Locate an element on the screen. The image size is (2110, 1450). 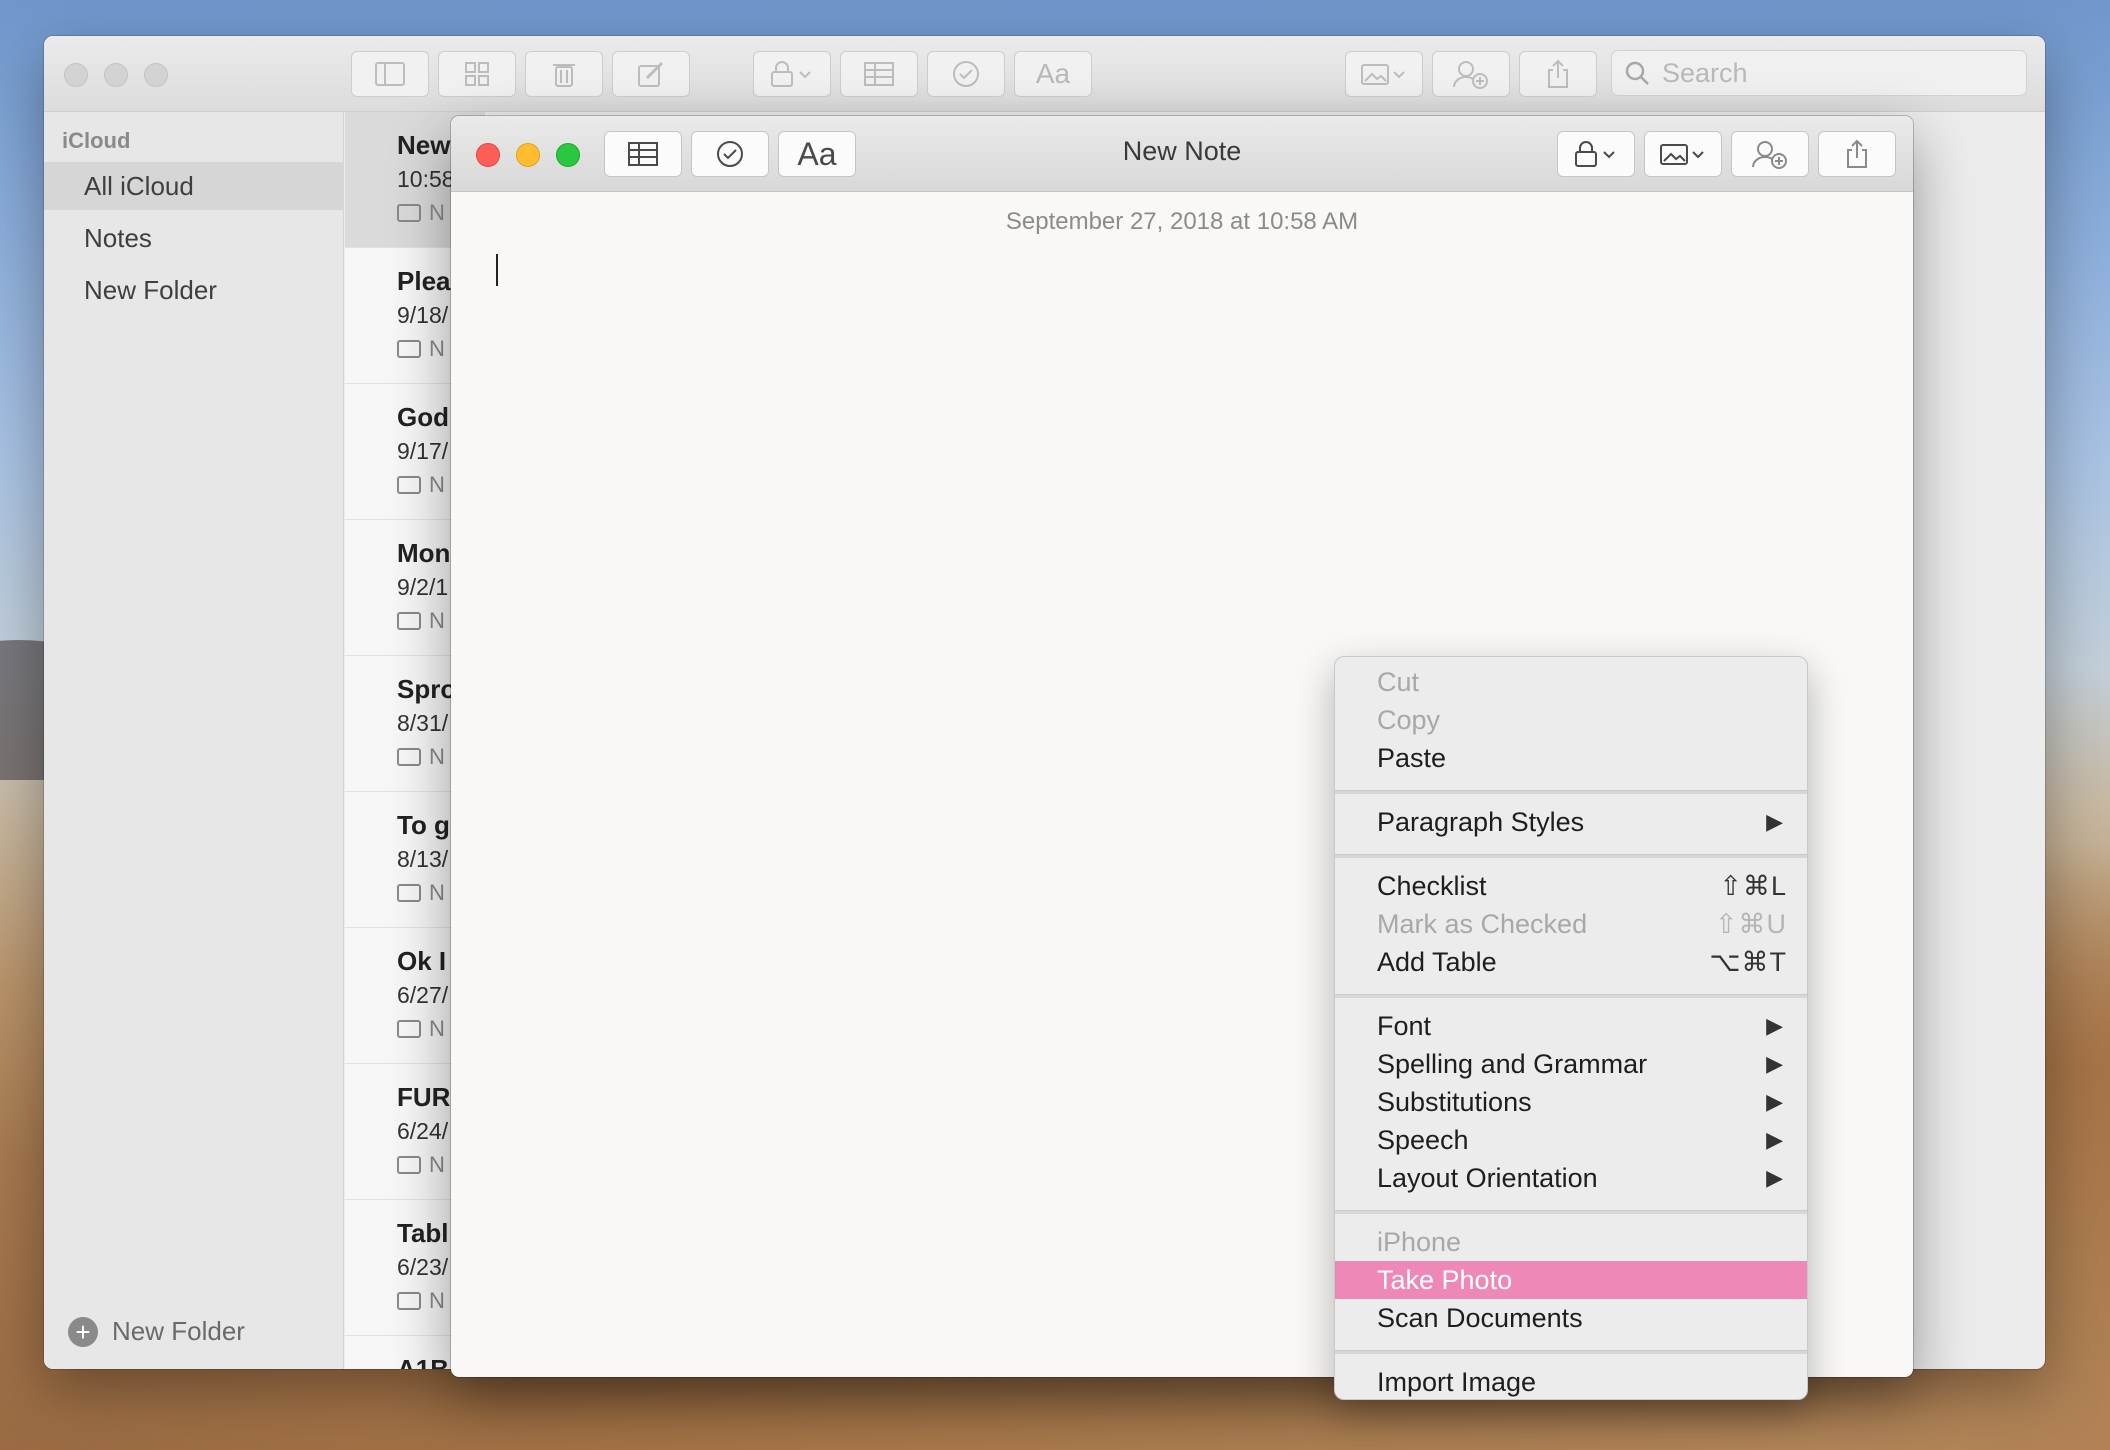
menu-item-label: Checklist is located at coordinates (1432, 885).